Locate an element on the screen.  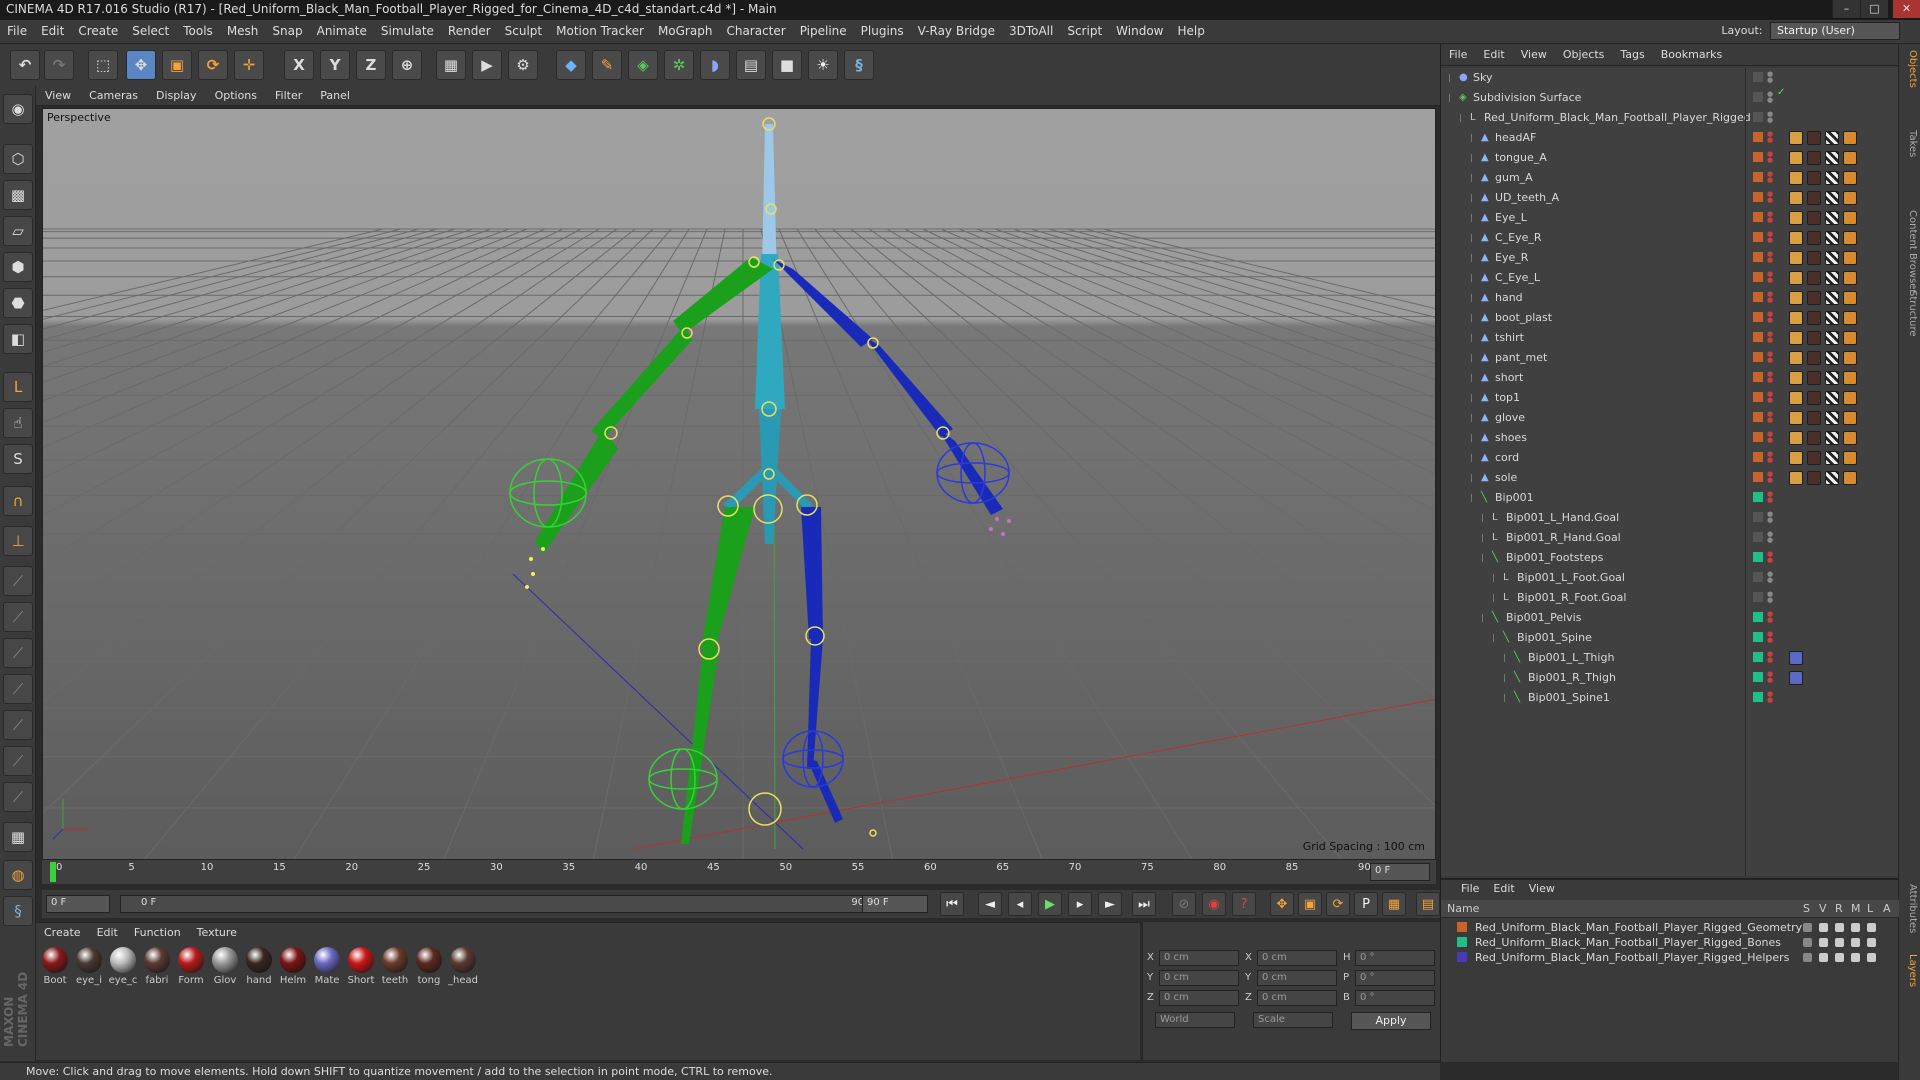
size-x-field: 0 cm is located at coordinates (1297, 958).